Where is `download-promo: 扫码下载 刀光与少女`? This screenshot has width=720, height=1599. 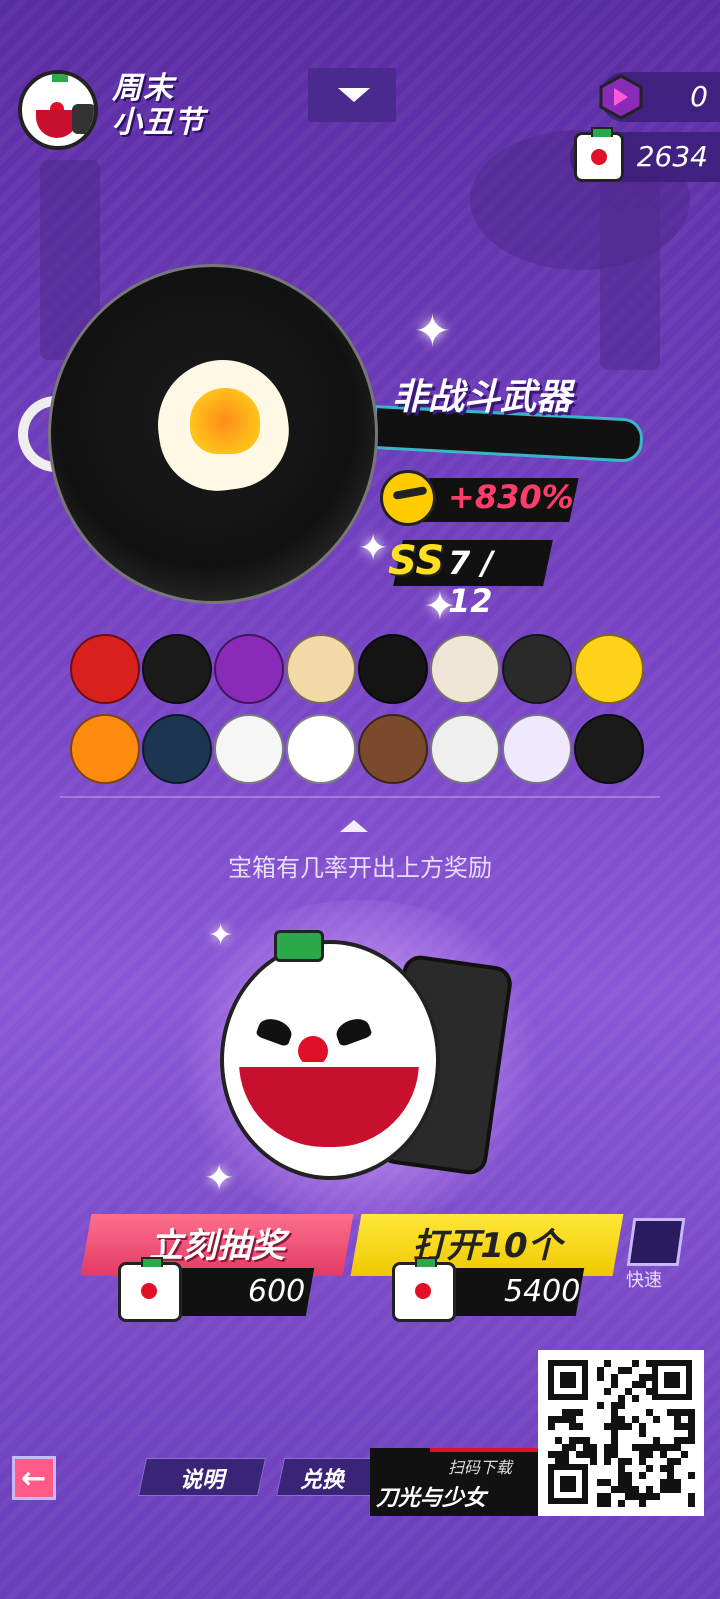
download-promo: 扫码下载 刀光与少女 is located at coordinates (455, 1482).